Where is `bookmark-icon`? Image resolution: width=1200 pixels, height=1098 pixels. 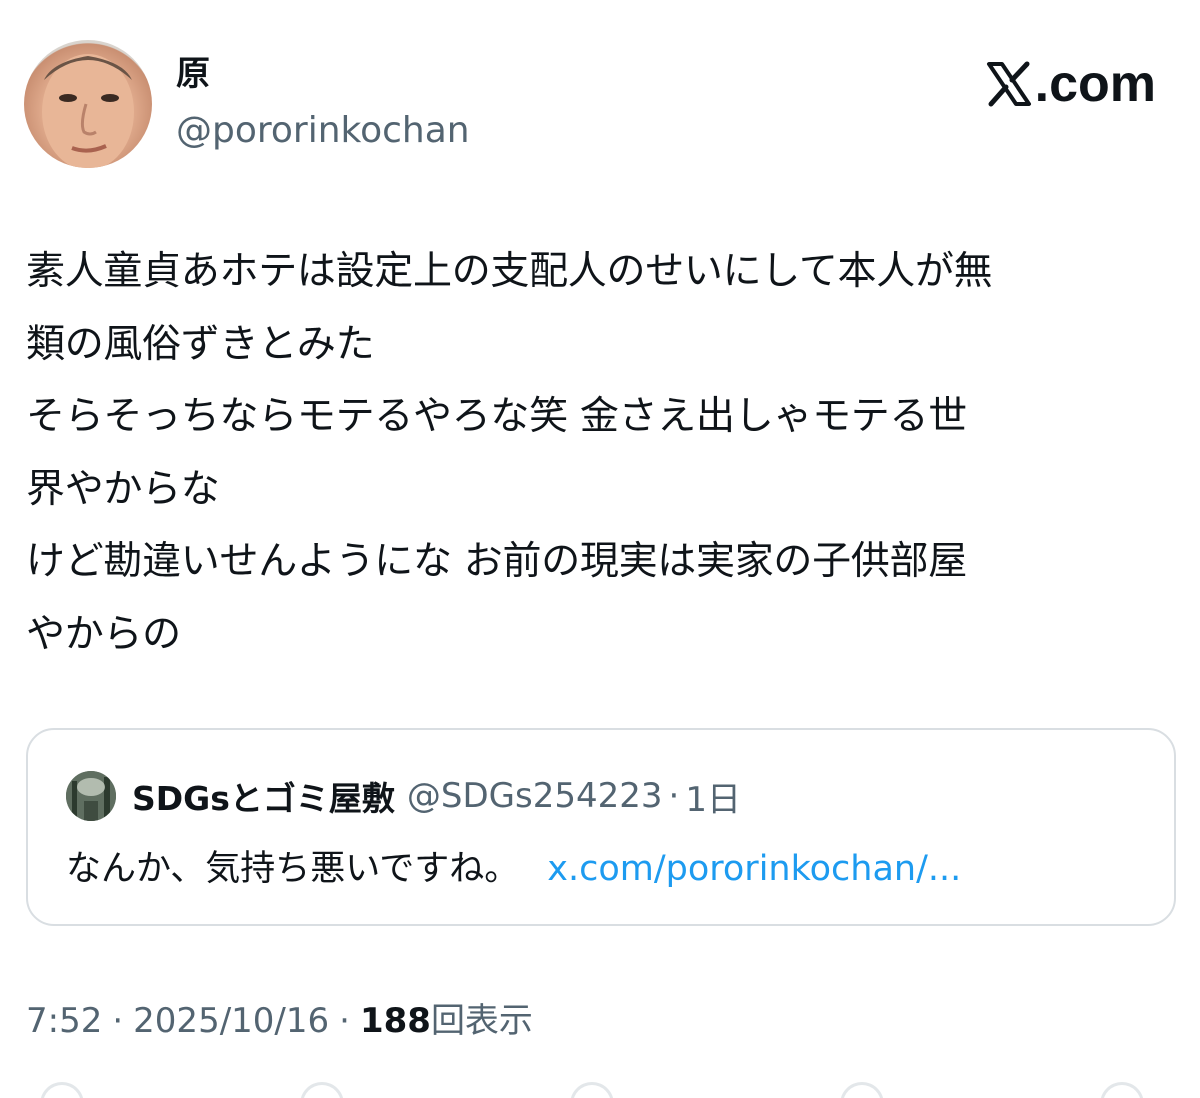 bookmark-icon is located at coordinates (862, 1090).